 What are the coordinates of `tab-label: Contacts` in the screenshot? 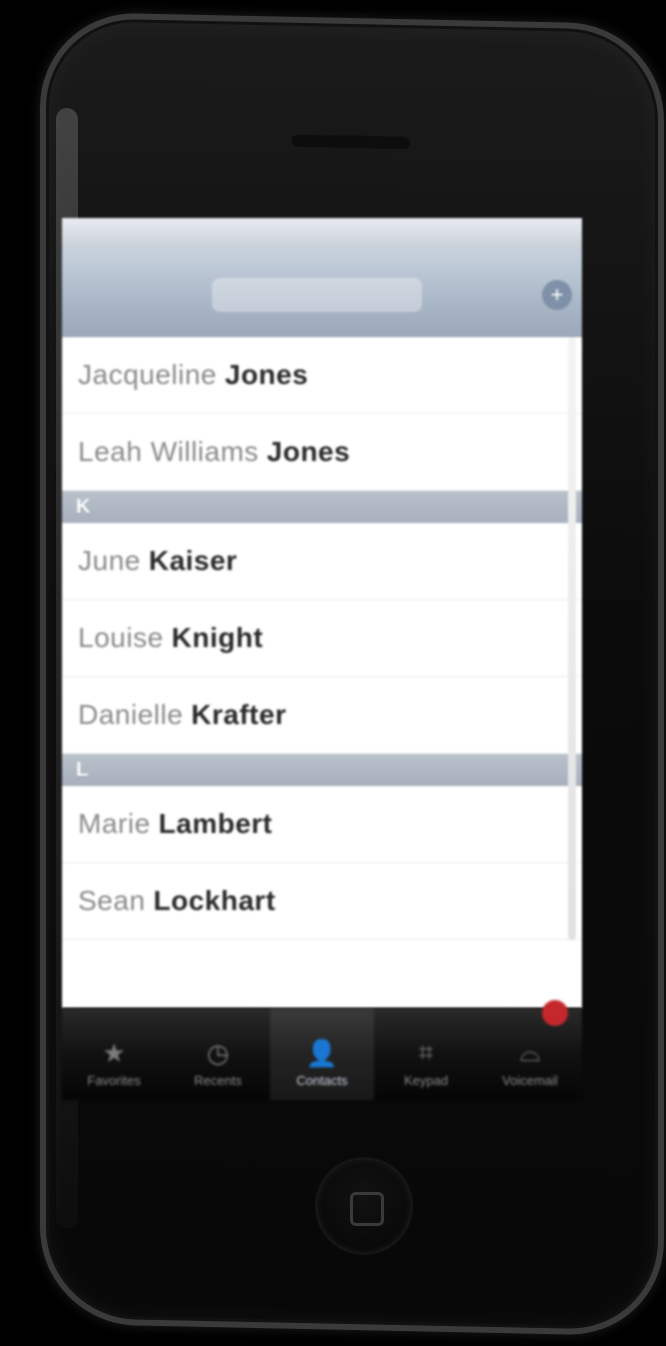 It's located at (322, 1080).